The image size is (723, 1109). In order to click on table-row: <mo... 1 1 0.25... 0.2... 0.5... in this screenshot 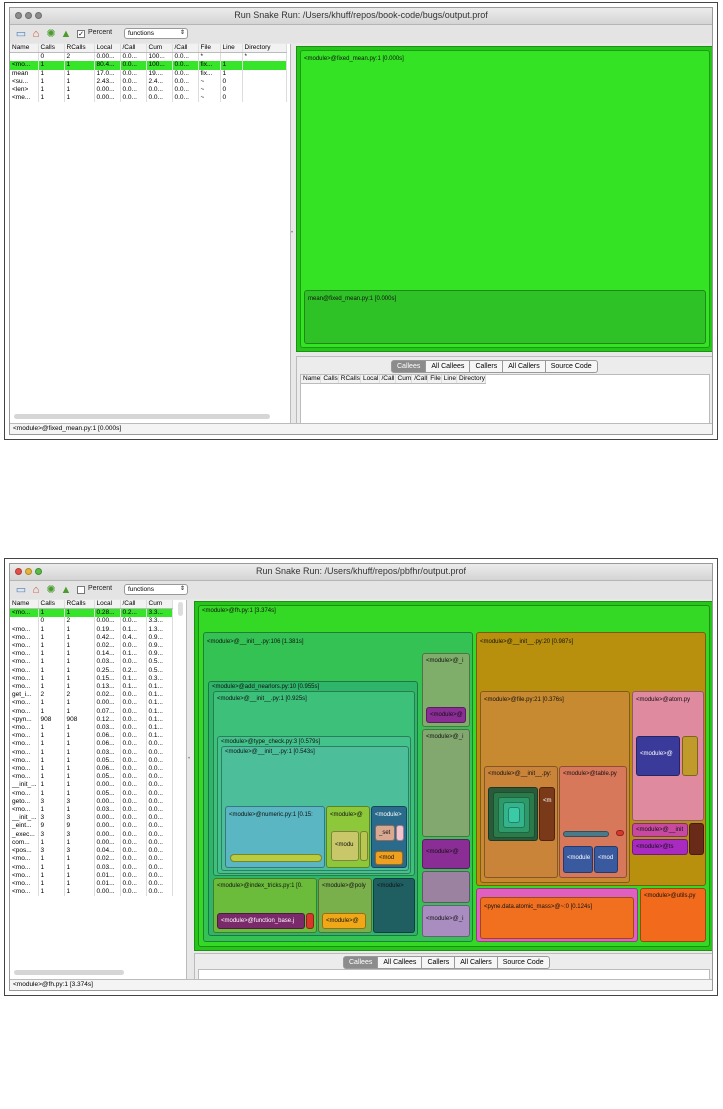, I will do `click(91, 670)`.